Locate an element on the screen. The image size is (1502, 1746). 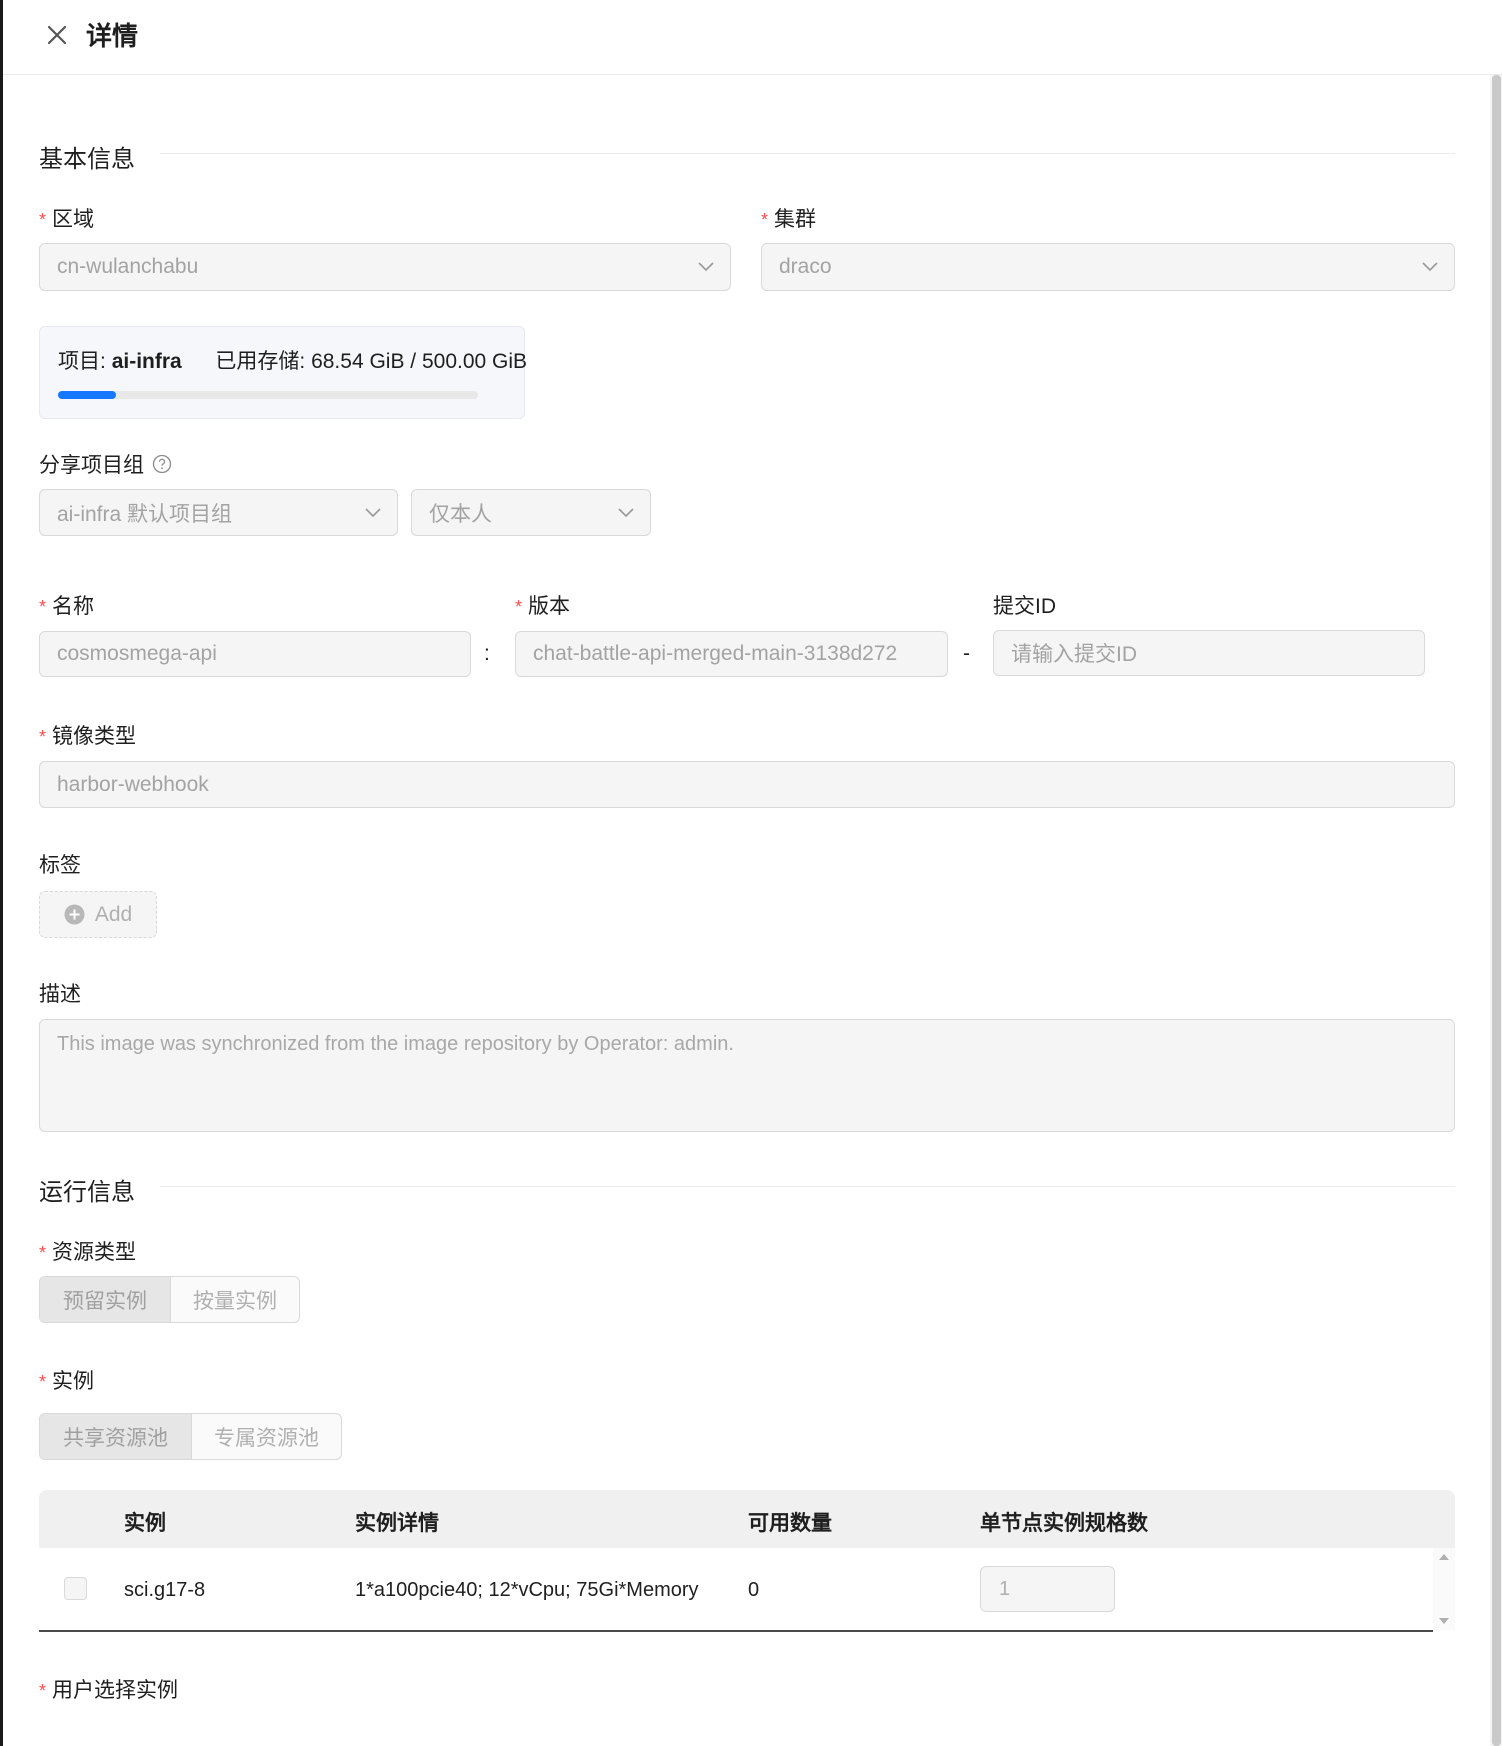
share-group-label: 分享项目组 is located at coordinates (105, 464).